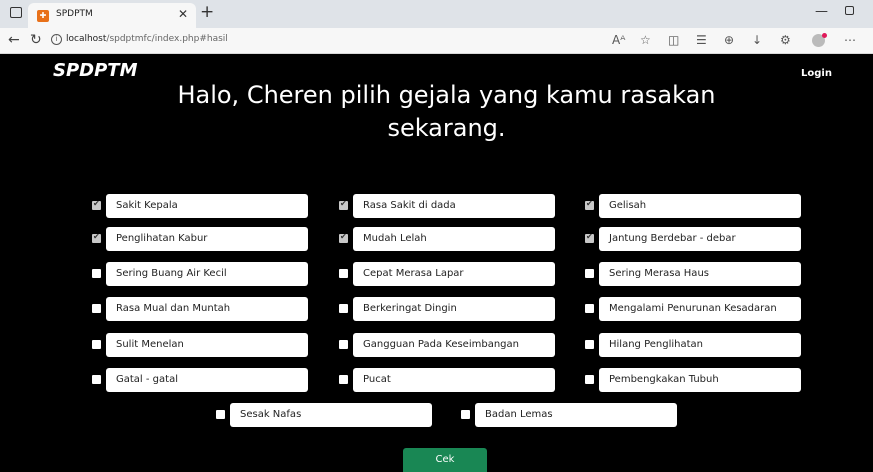  I want to click on url-host: localhost, so click(86, 39).